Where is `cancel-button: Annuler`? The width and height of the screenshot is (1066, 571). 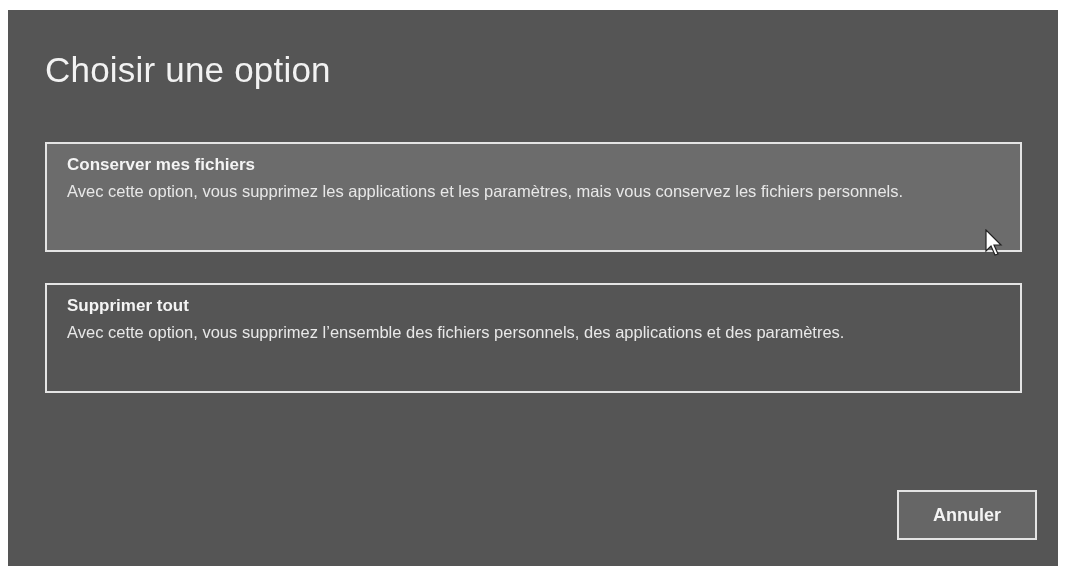
cancel-button: Annuler is located at coordinates (967, 515).